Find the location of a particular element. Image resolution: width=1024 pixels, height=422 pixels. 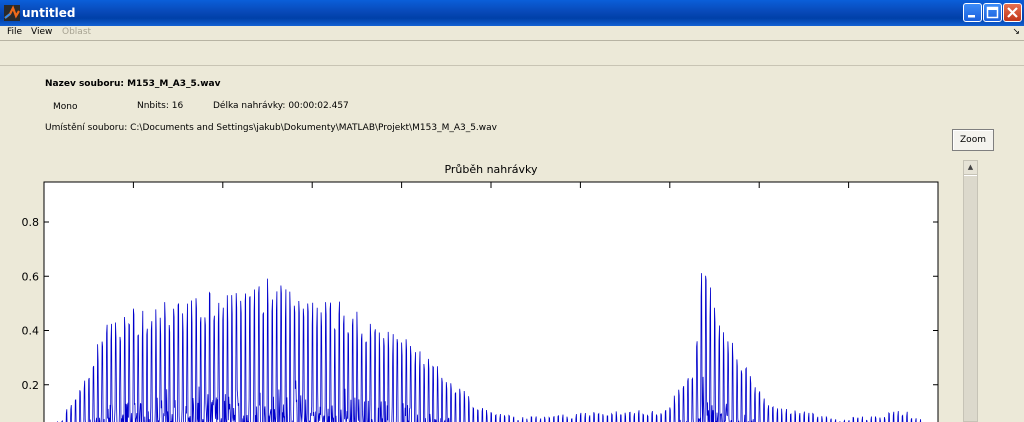

y-axis-labels: 0.2 0.4 0.6 0.8 is located at coordinates (31, 304).